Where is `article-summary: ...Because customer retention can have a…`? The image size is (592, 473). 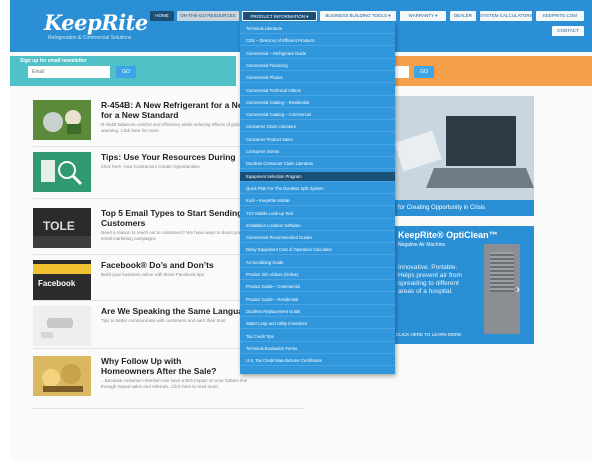 article-summary: ...Because customer retention can have a… is located at coordinates (174, 383).